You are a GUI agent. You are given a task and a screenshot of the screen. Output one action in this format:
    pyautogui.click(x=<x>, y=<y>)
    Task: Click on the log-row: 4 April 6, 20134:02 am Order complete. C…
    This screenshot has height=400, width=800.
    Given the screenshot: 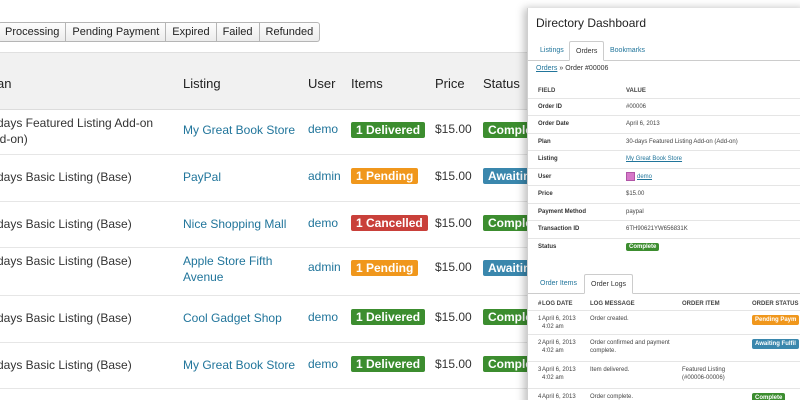 What is the action you would take?
    pyautogui.click(x=664, y=393)
    